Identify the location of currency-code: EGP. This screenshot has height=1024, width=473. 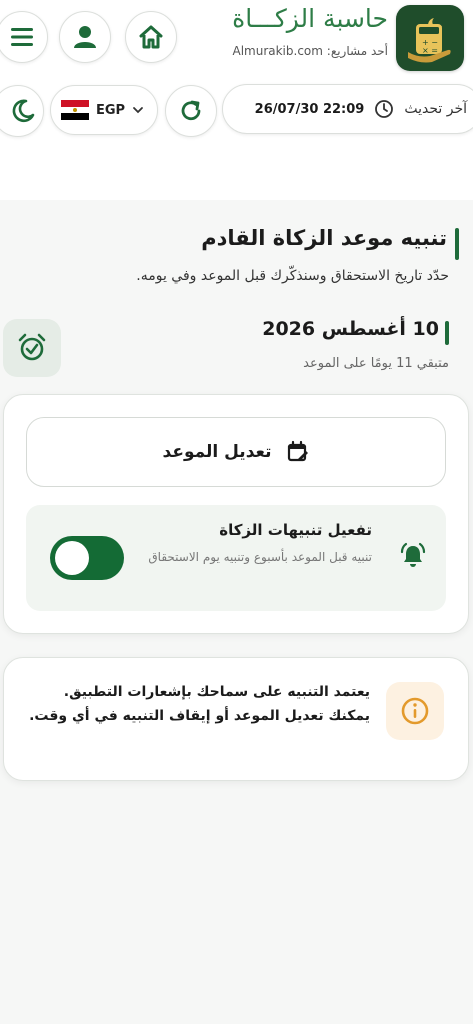
(111, 110).